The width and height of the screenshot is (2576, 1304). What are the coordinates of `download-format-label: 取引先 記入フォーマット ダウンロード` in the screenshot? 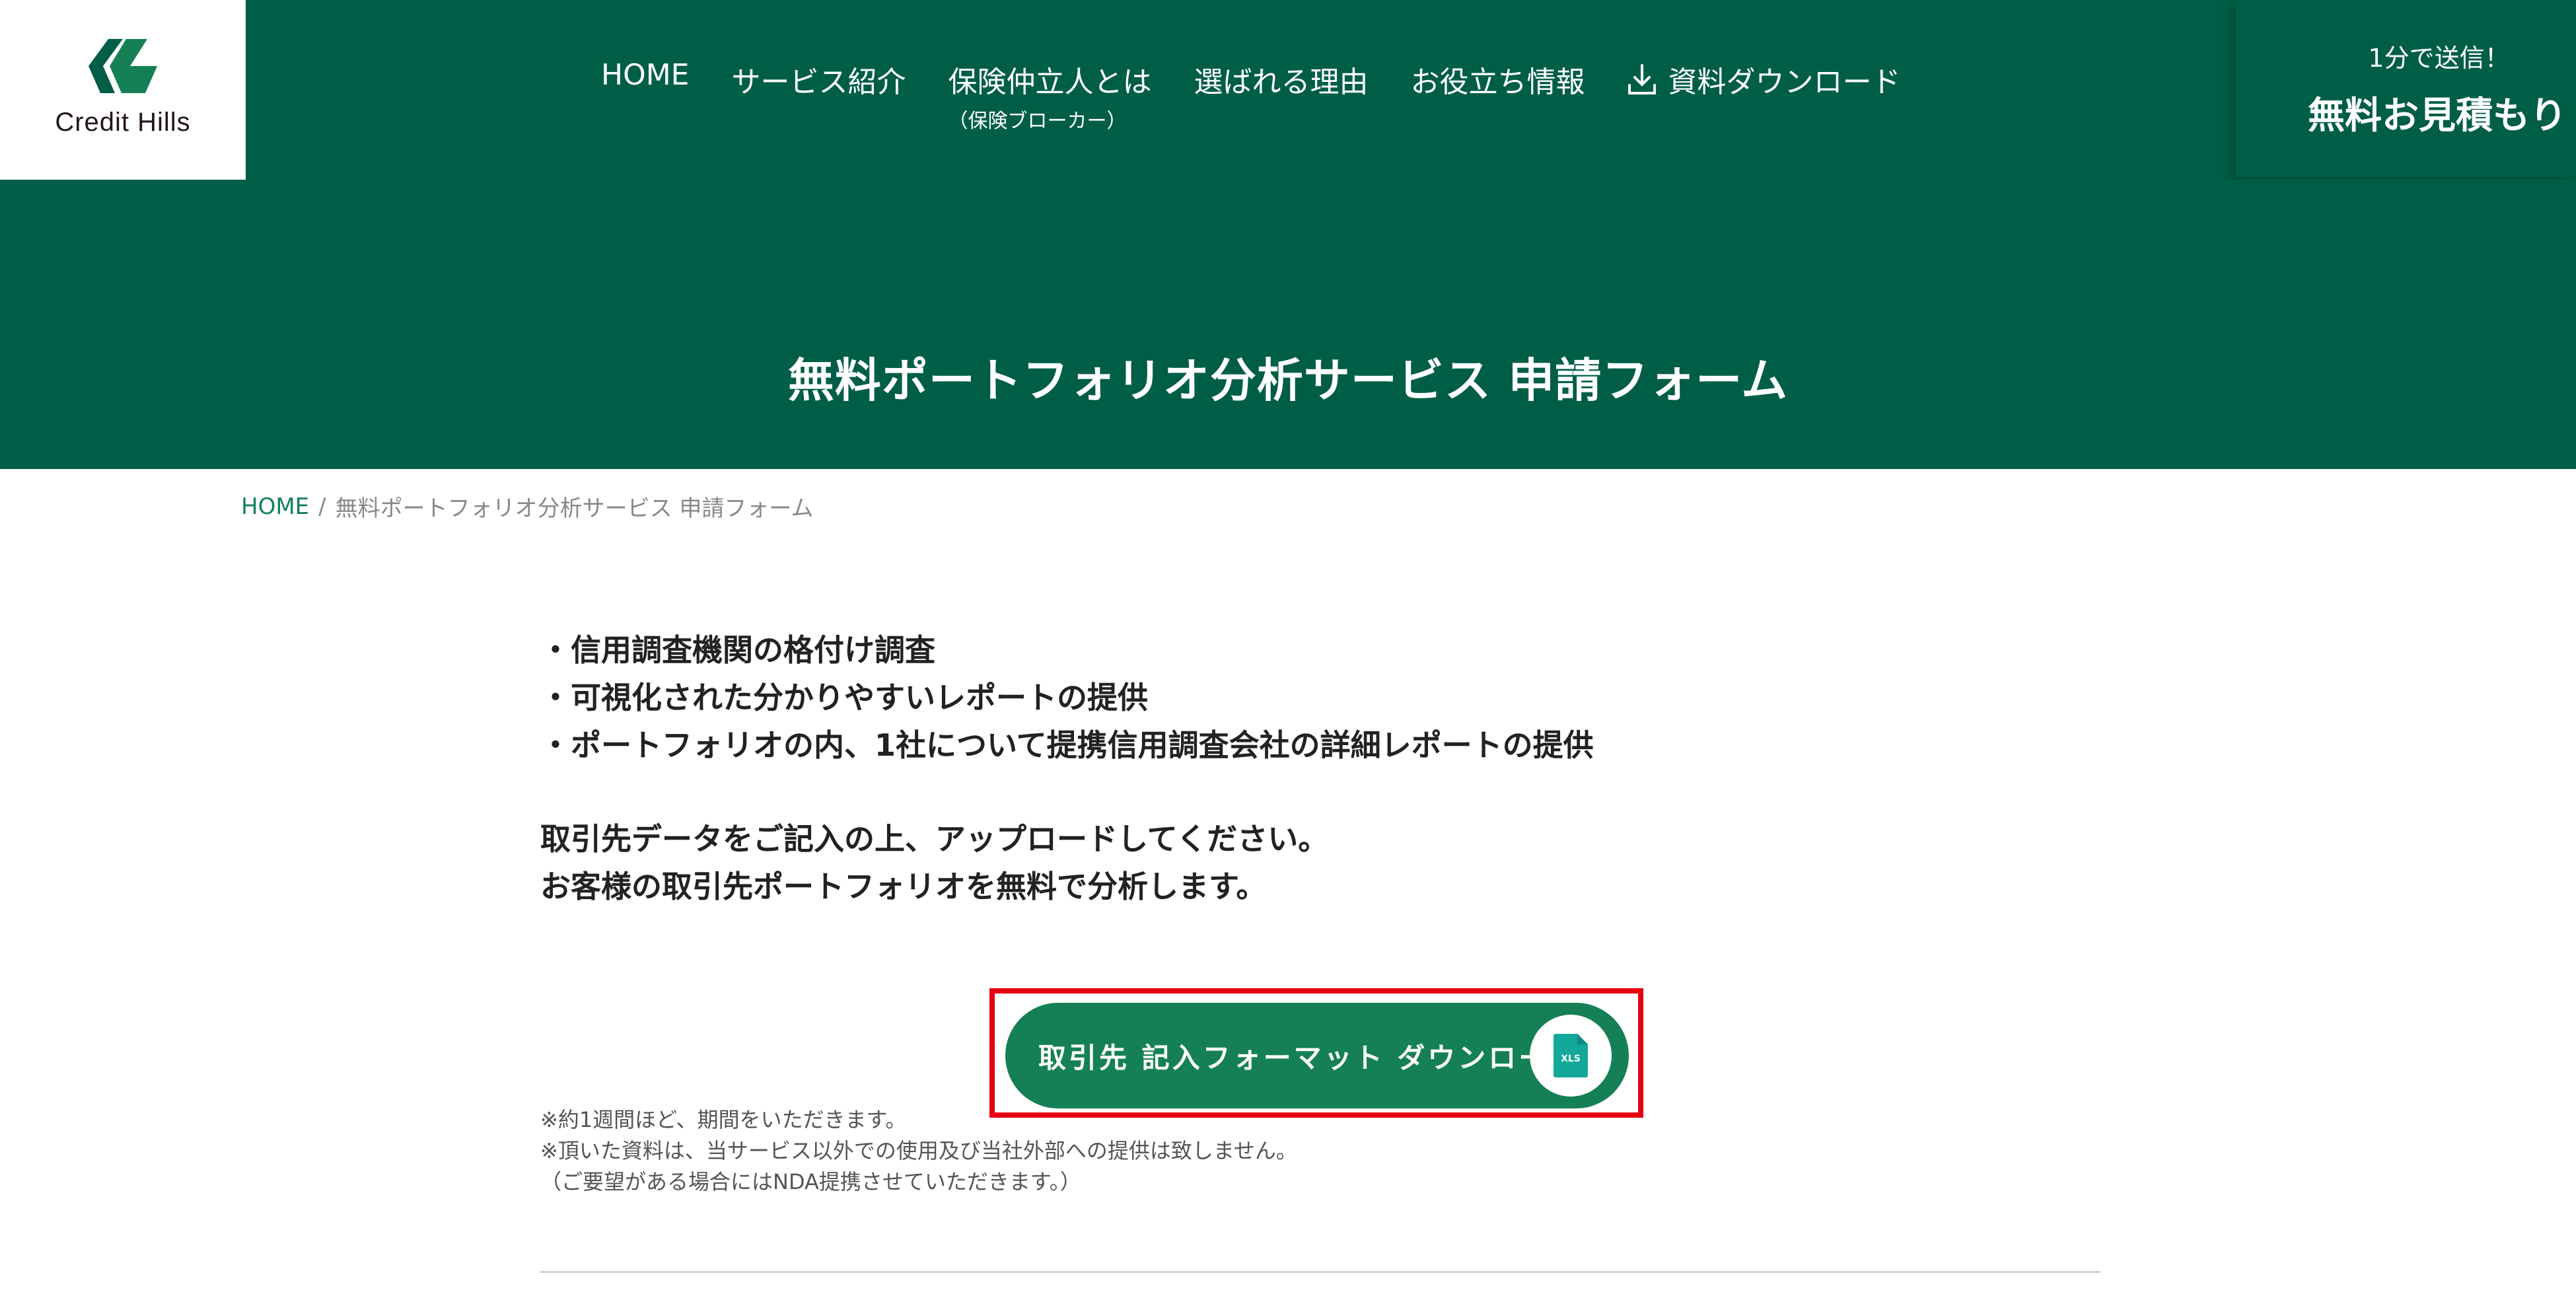 It's located at (1309, 1057).